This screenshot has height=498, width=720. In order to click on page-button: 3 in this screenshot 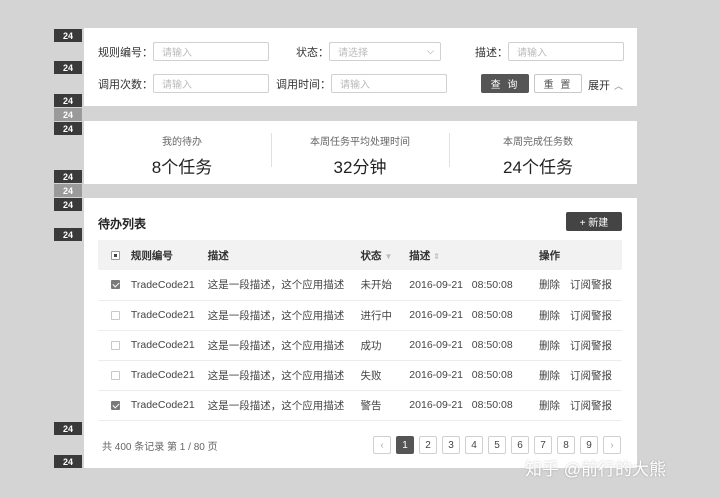, I will do `click(451, 445)`.